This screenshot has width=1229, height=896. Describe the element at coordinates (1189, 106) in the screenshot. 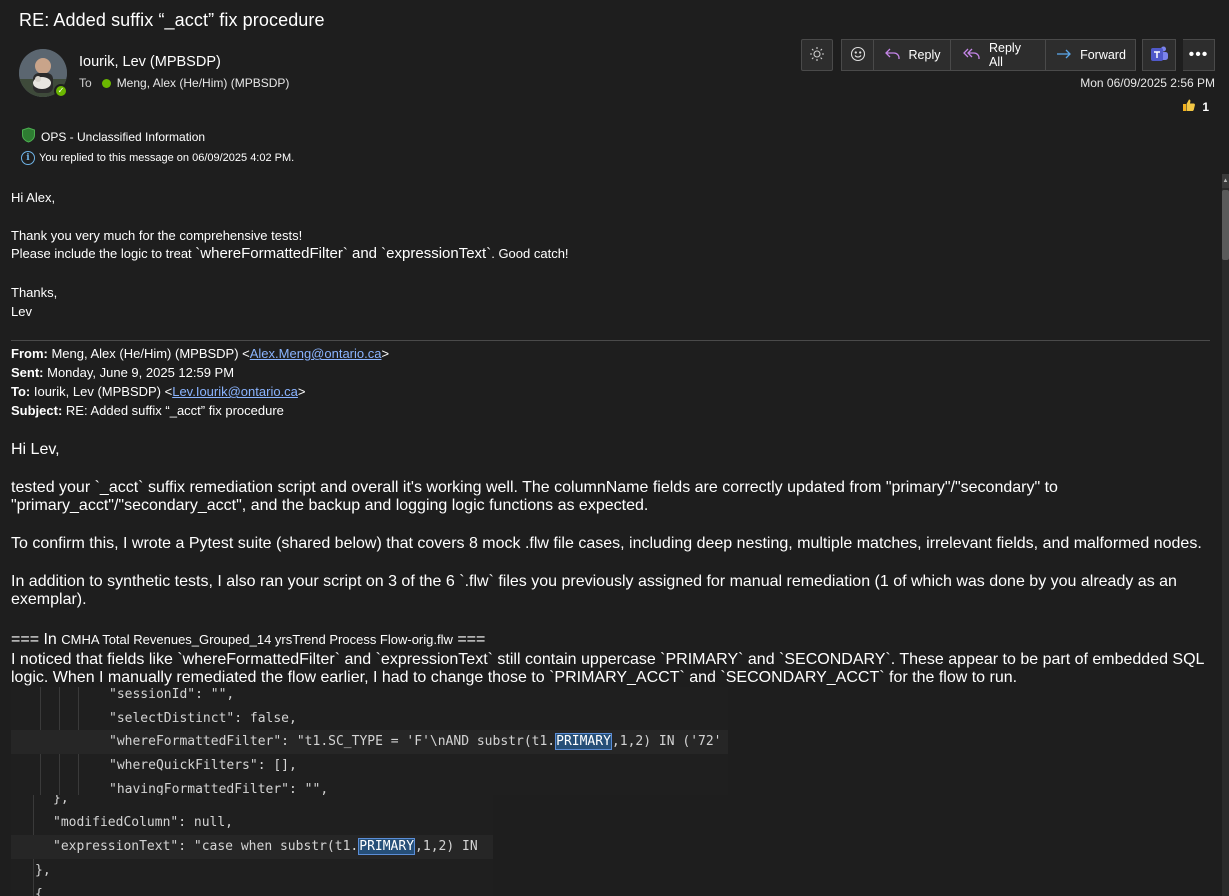

I see `thumbs-up-icon` at that location.